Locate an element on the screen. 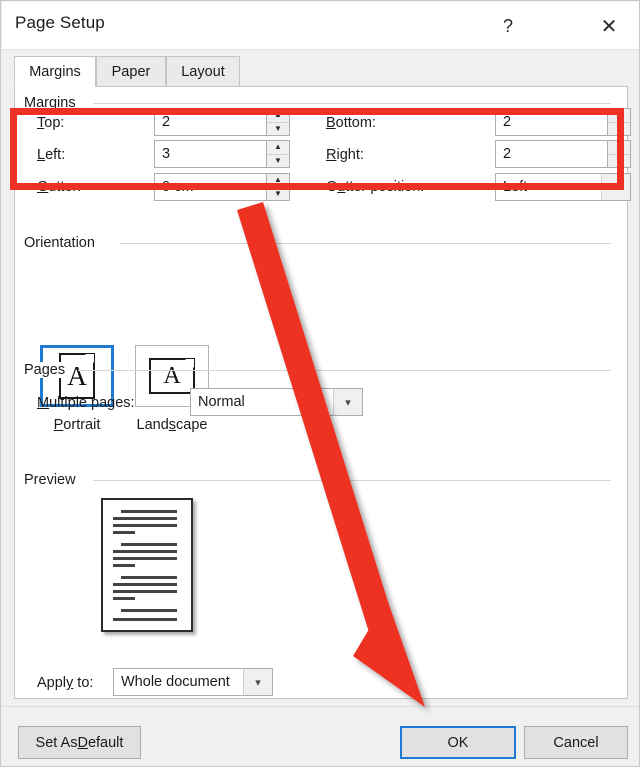 The image size is (640, 767). group-rule-margins is located at coordinates (352, 103).